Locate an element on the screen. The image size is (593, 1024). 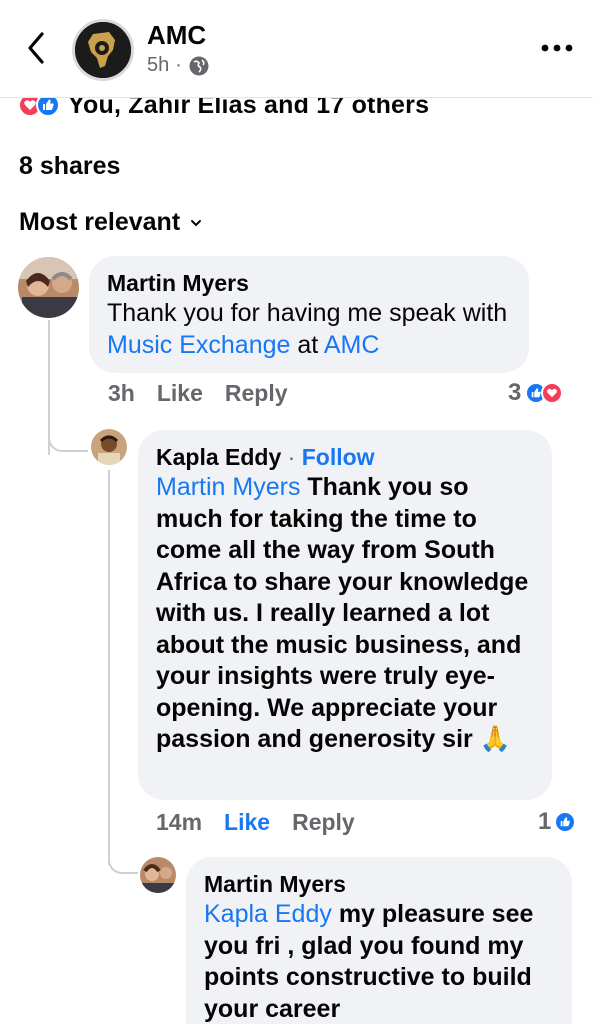
comment-author-line: Kapla Eddy · Follow is located at coordinates (345, 457).